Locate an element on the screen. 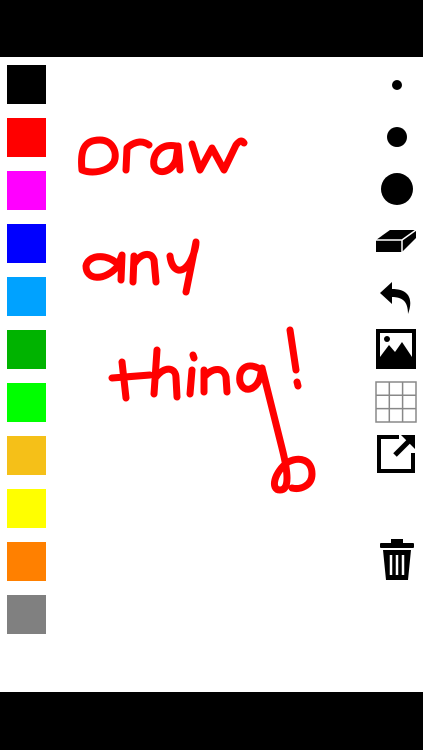 The height and width of the screenshot is (750, 423). color-swatch-amber is located at coordinates (26, 455).